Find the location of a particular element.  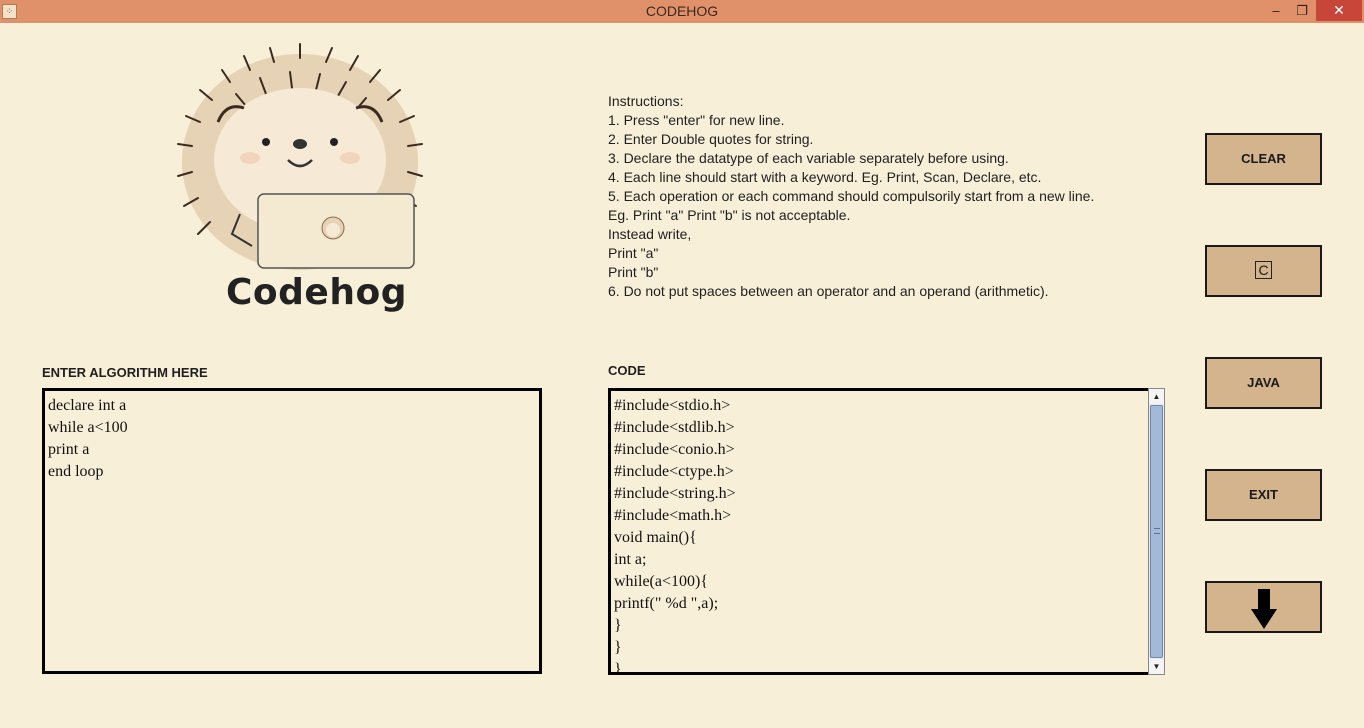

code-line: printf(" %d ",a); is located at coordinates (666, 603).